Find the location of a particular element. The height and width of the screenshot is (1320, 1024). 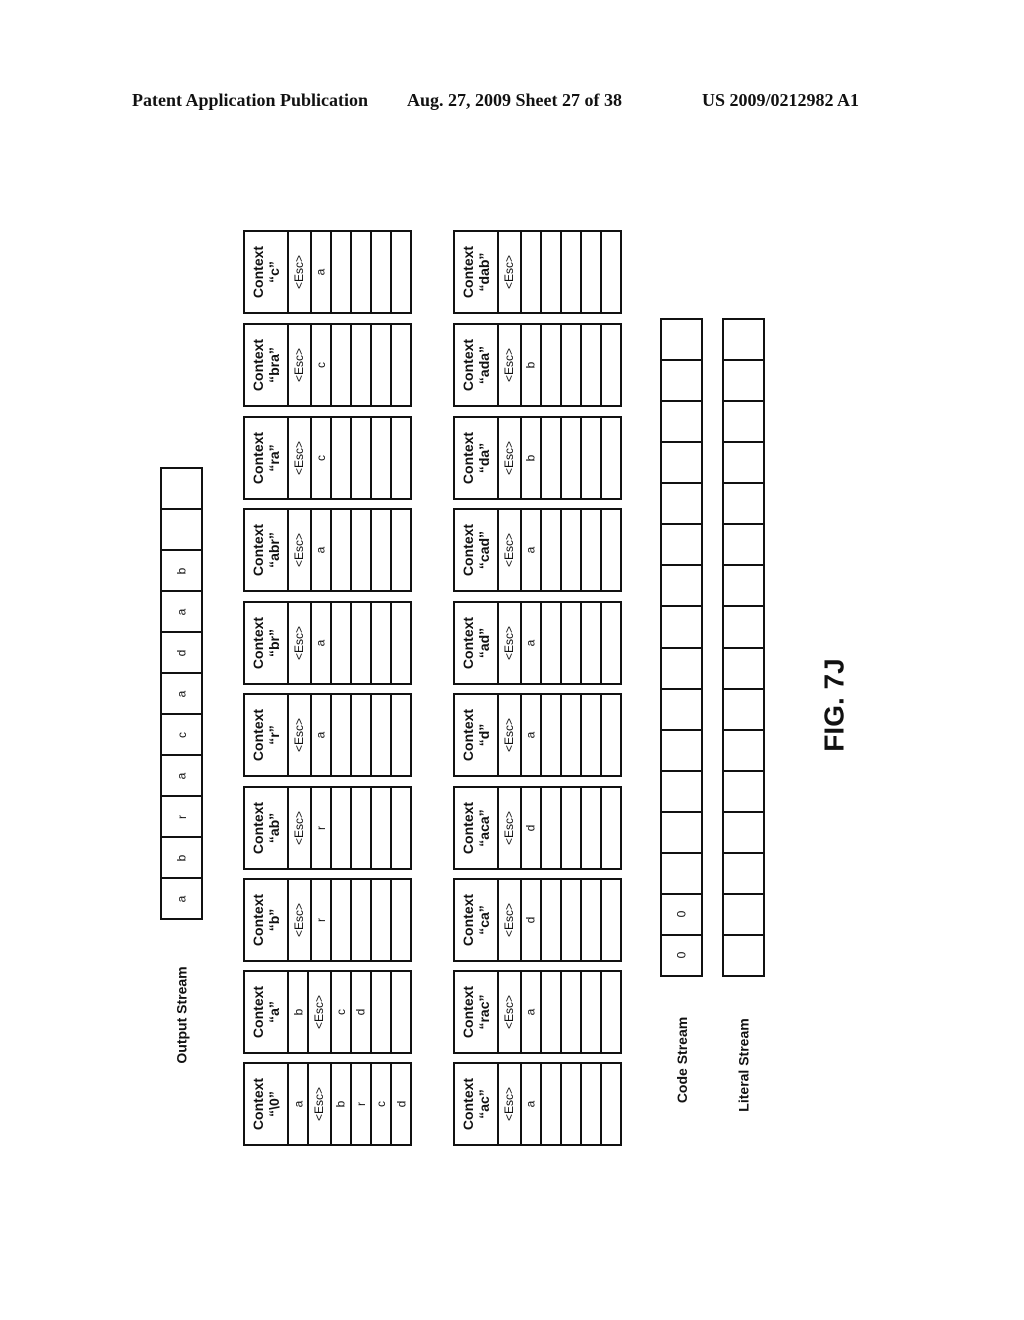

context-name: “ac” is located at coordinates (484, 1104).